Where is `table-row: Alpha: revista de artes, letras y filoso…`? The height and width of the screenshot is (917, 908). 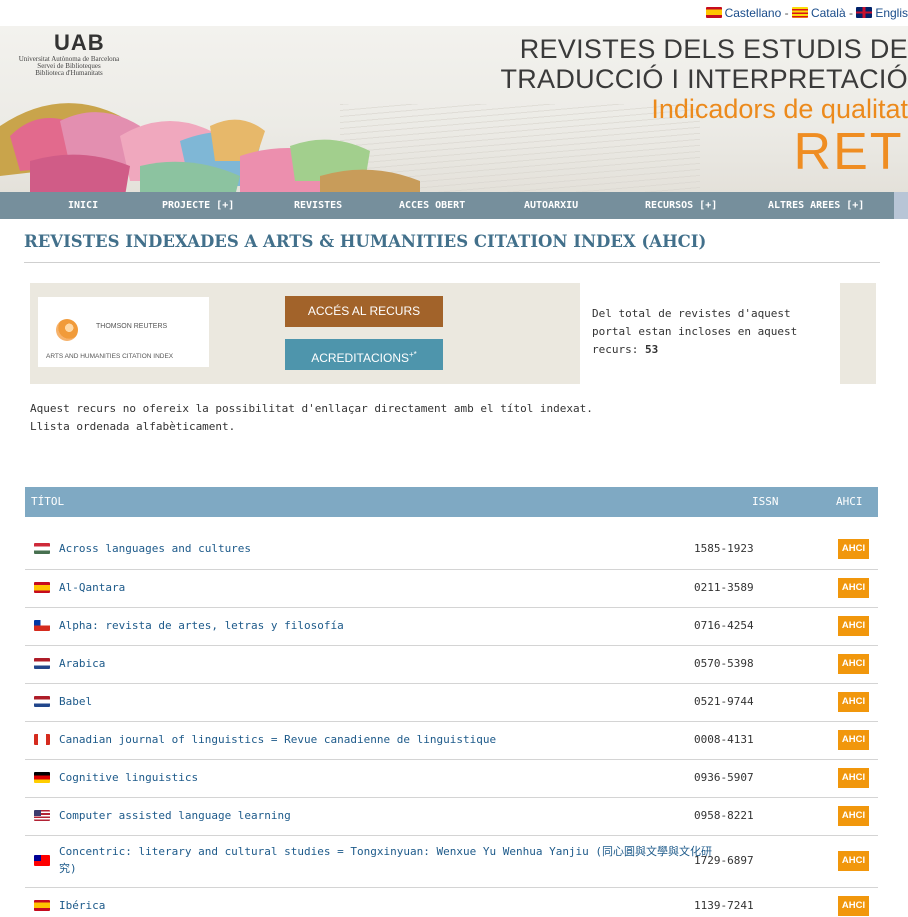
table-row: Alpha: revista de artes, letras y filoso… is located at coordinates (451, 626).